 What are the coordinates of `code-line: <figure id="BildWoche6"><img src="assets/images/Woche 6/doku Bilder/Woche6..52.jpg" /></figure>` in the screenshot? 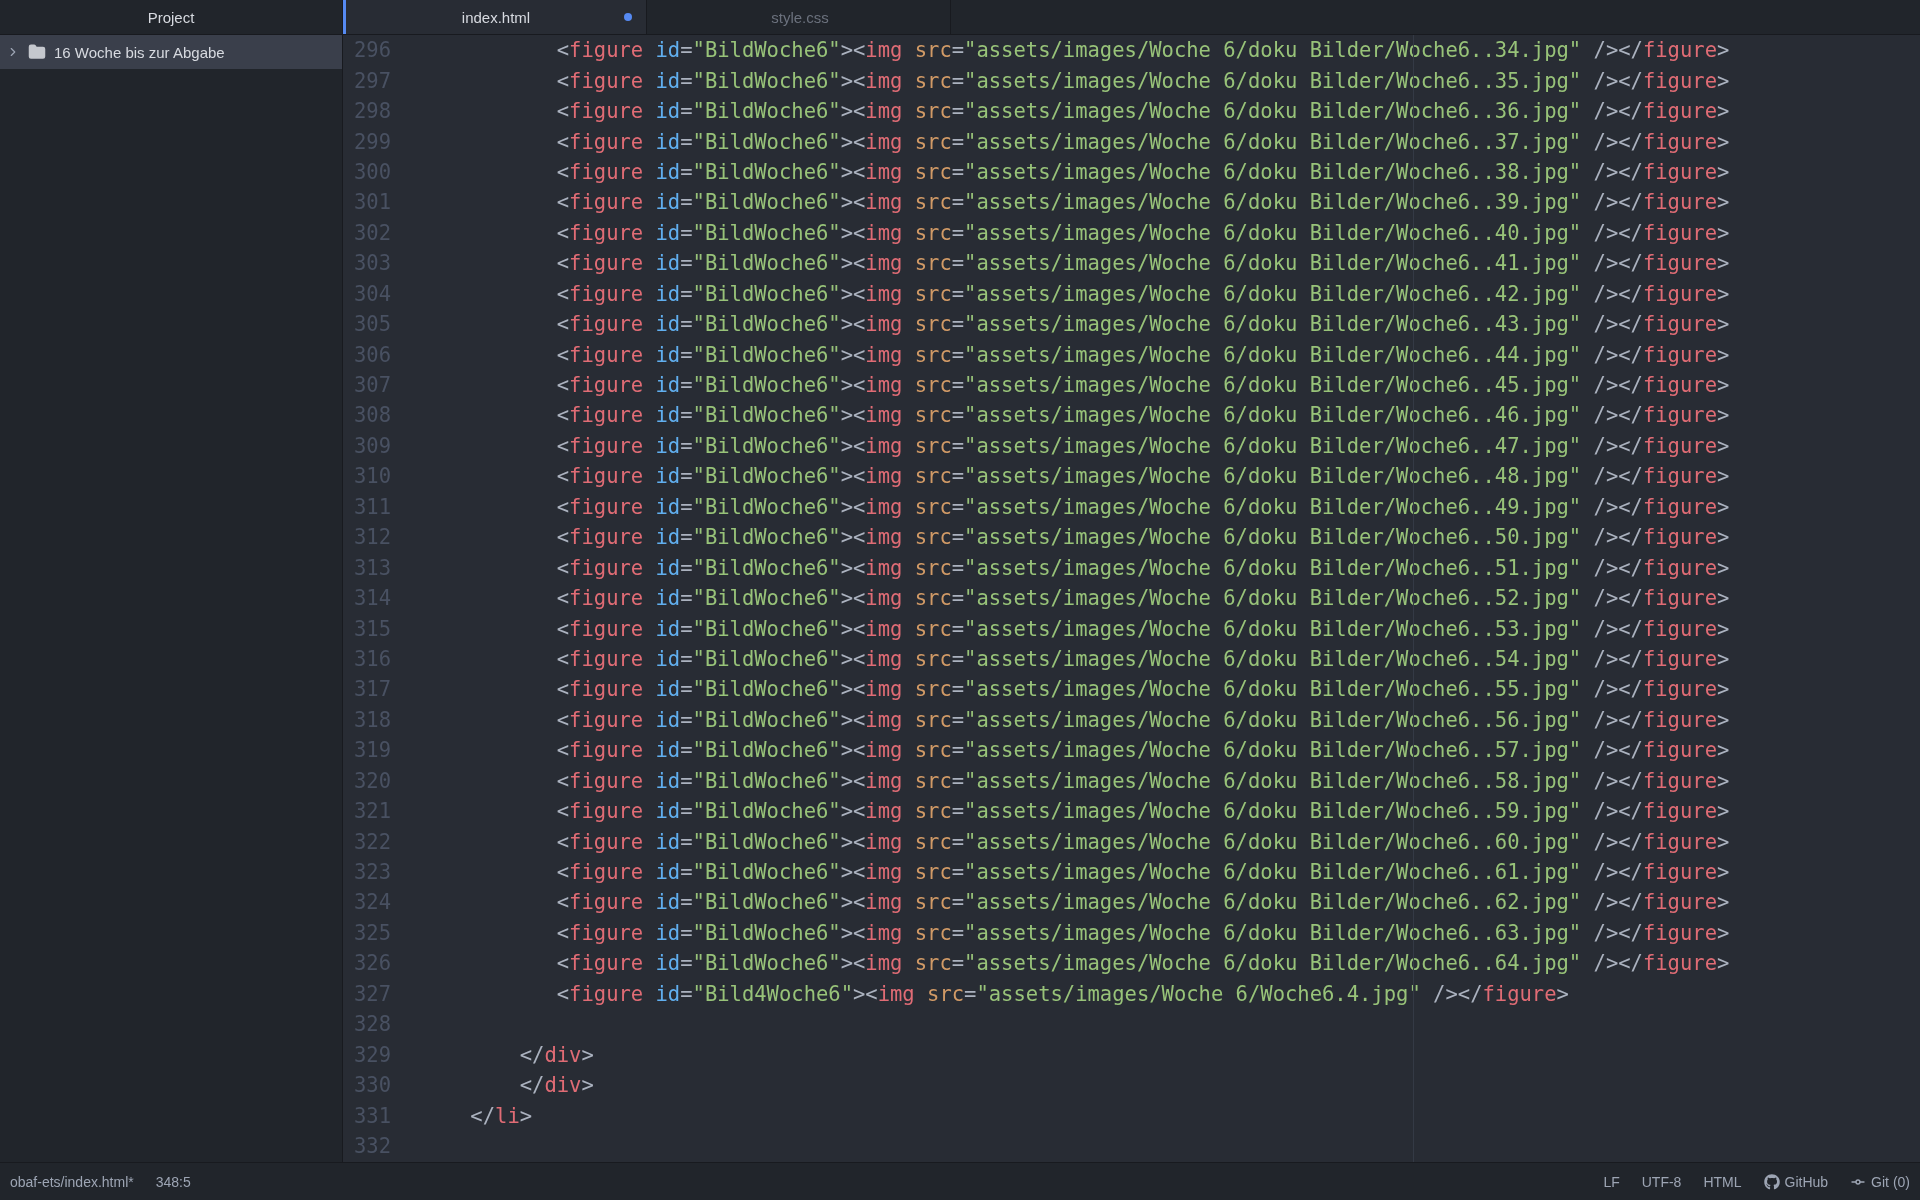 It's located at (1142, 598).